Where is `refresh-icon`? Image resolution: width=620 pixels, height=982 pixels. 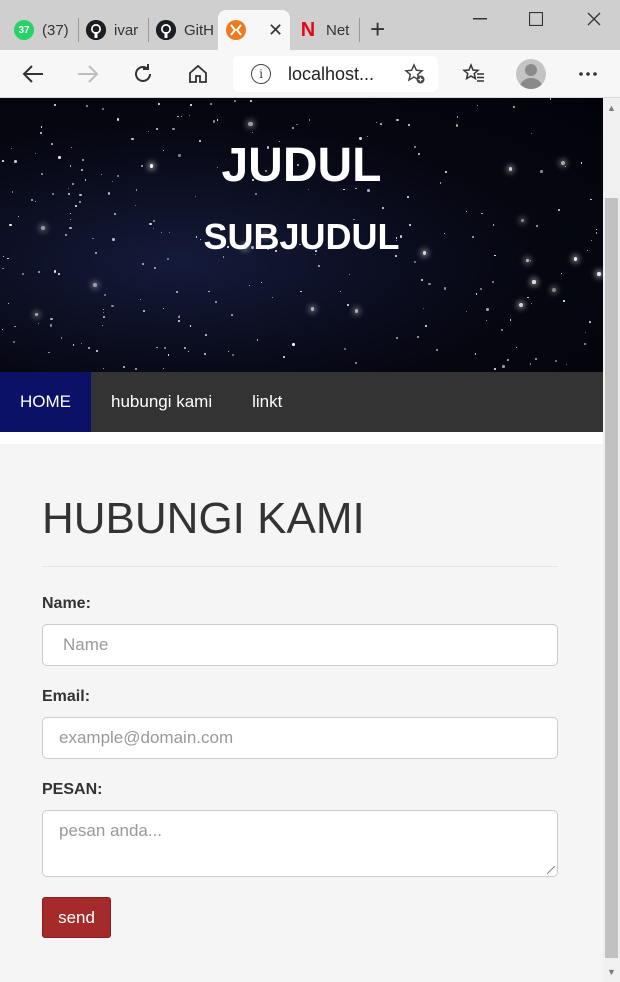 refresh-icon is located at coordinates (143, 74).